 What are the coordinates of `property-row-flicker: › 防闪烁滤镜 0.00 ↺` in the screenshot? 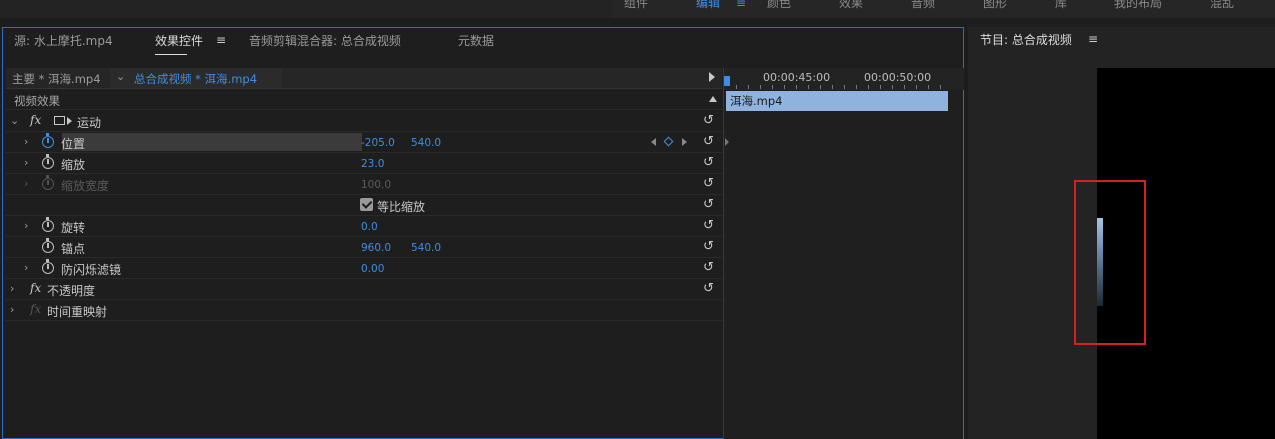 It's located at (364, 268).